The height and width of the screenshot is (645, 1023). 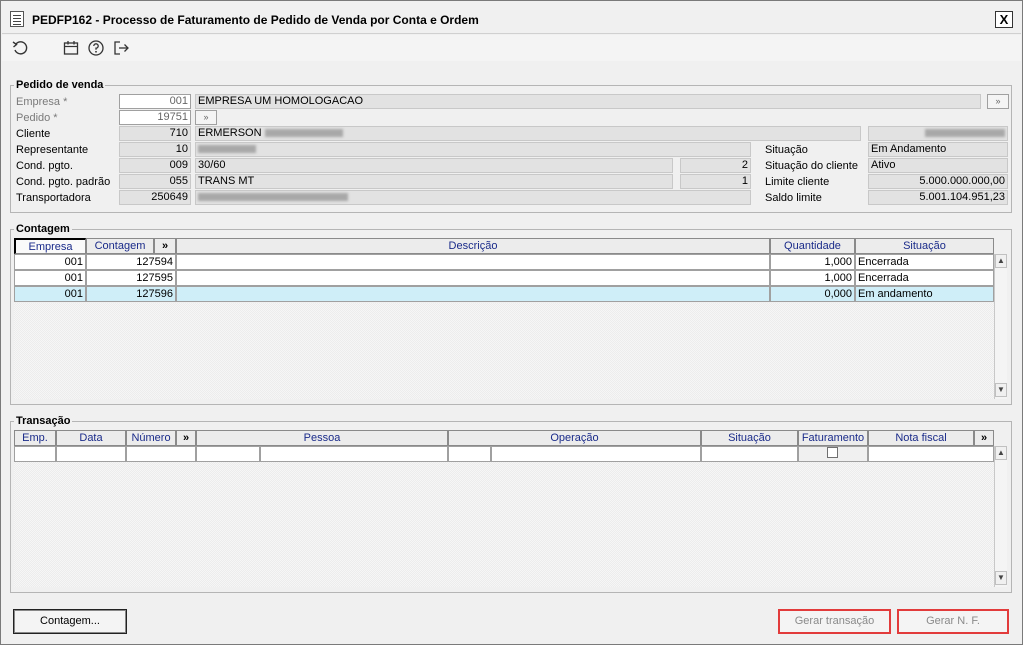 What do you see at coordinates (473, 246) in the screenshot?
I see `col-descricao: Descrição` at bounding box center [473, 246].